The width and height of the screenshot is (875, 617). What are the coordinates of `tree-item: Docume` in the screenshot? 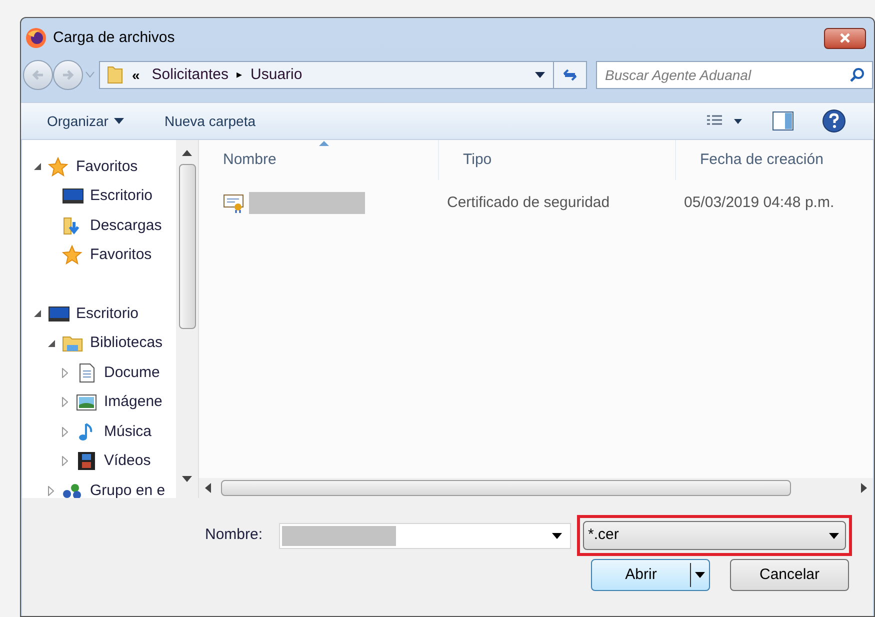 It's located at (132, 373).